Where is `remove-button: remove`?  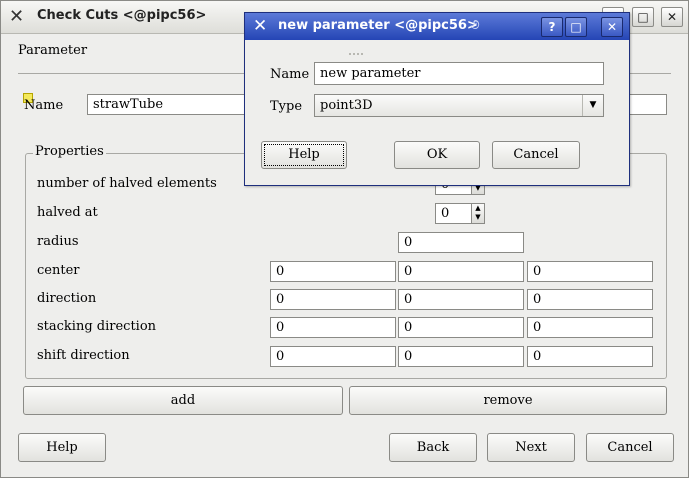
remove-button: remove is located at coordinates (508, 400).